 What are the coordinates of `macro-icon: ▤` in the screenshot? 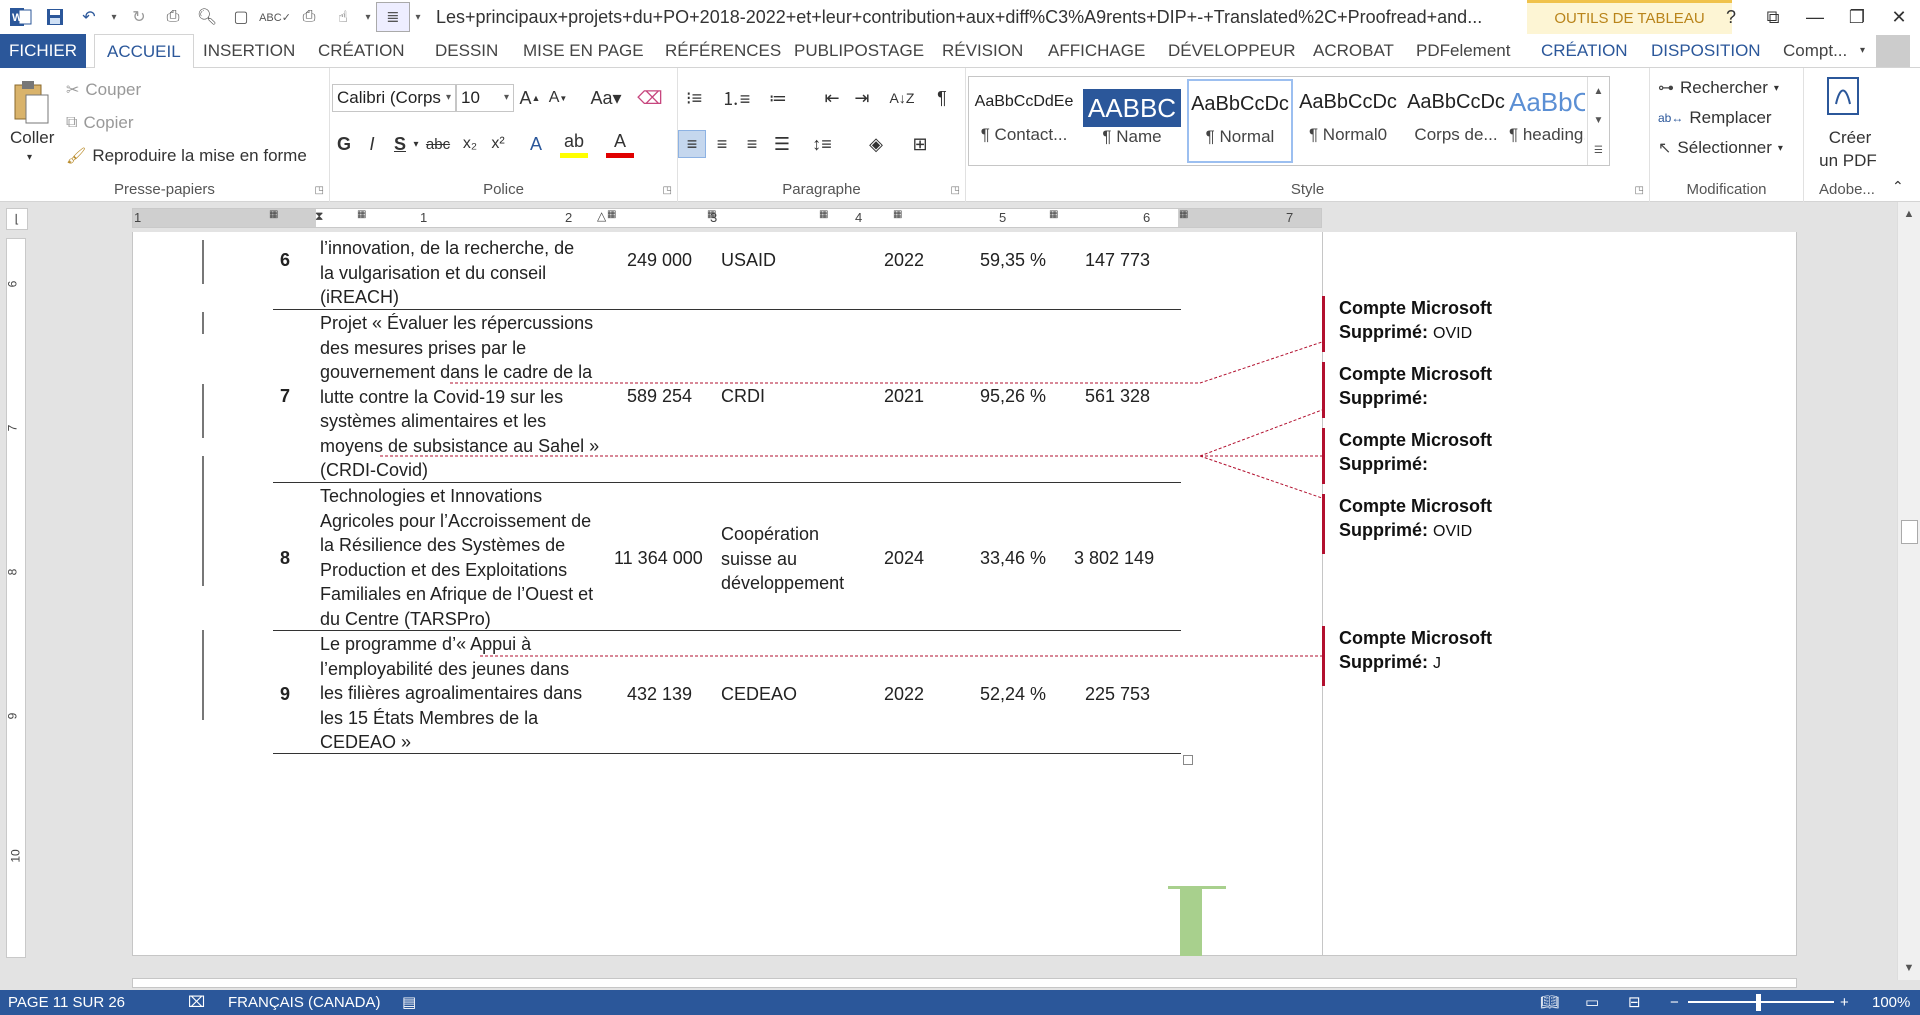 It's located at (409, 1002).